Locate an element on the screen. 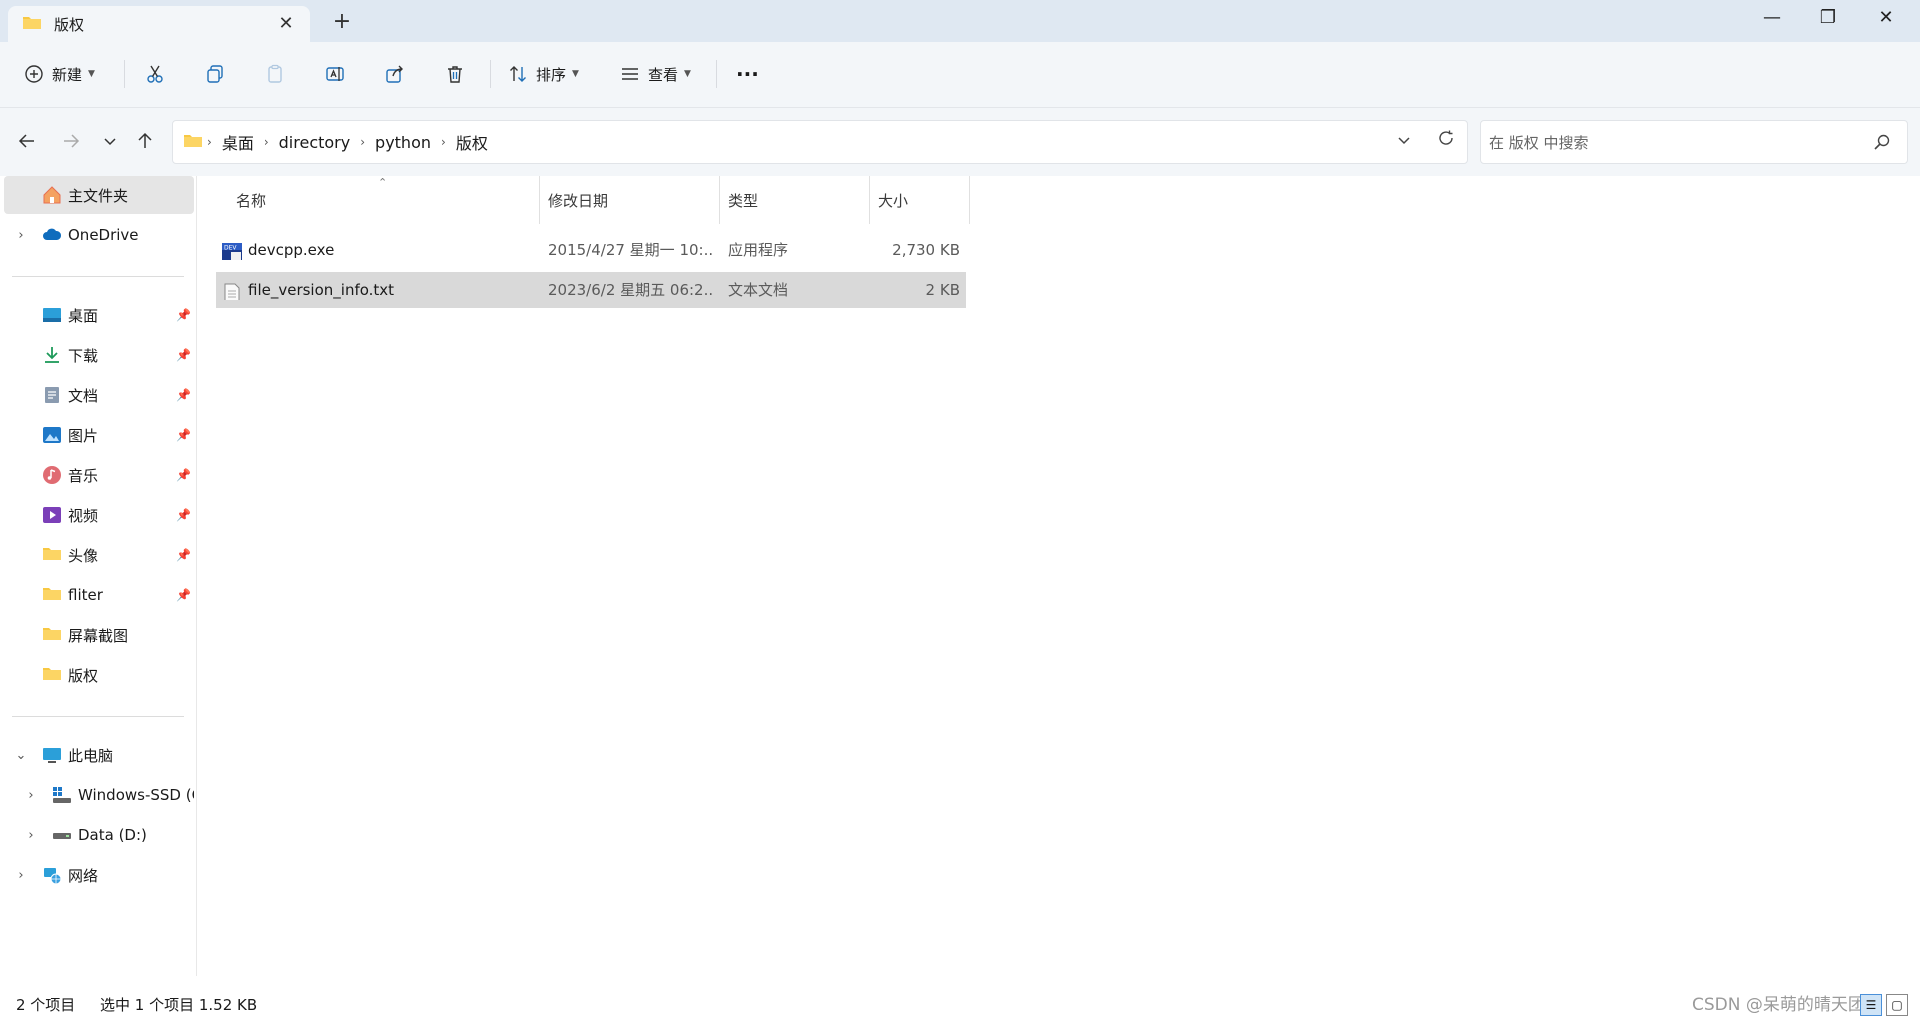 This screenshot has height=1020, width=1920. sidebar-item-documents: 文档 📌 is located at coordinates (98, 395).